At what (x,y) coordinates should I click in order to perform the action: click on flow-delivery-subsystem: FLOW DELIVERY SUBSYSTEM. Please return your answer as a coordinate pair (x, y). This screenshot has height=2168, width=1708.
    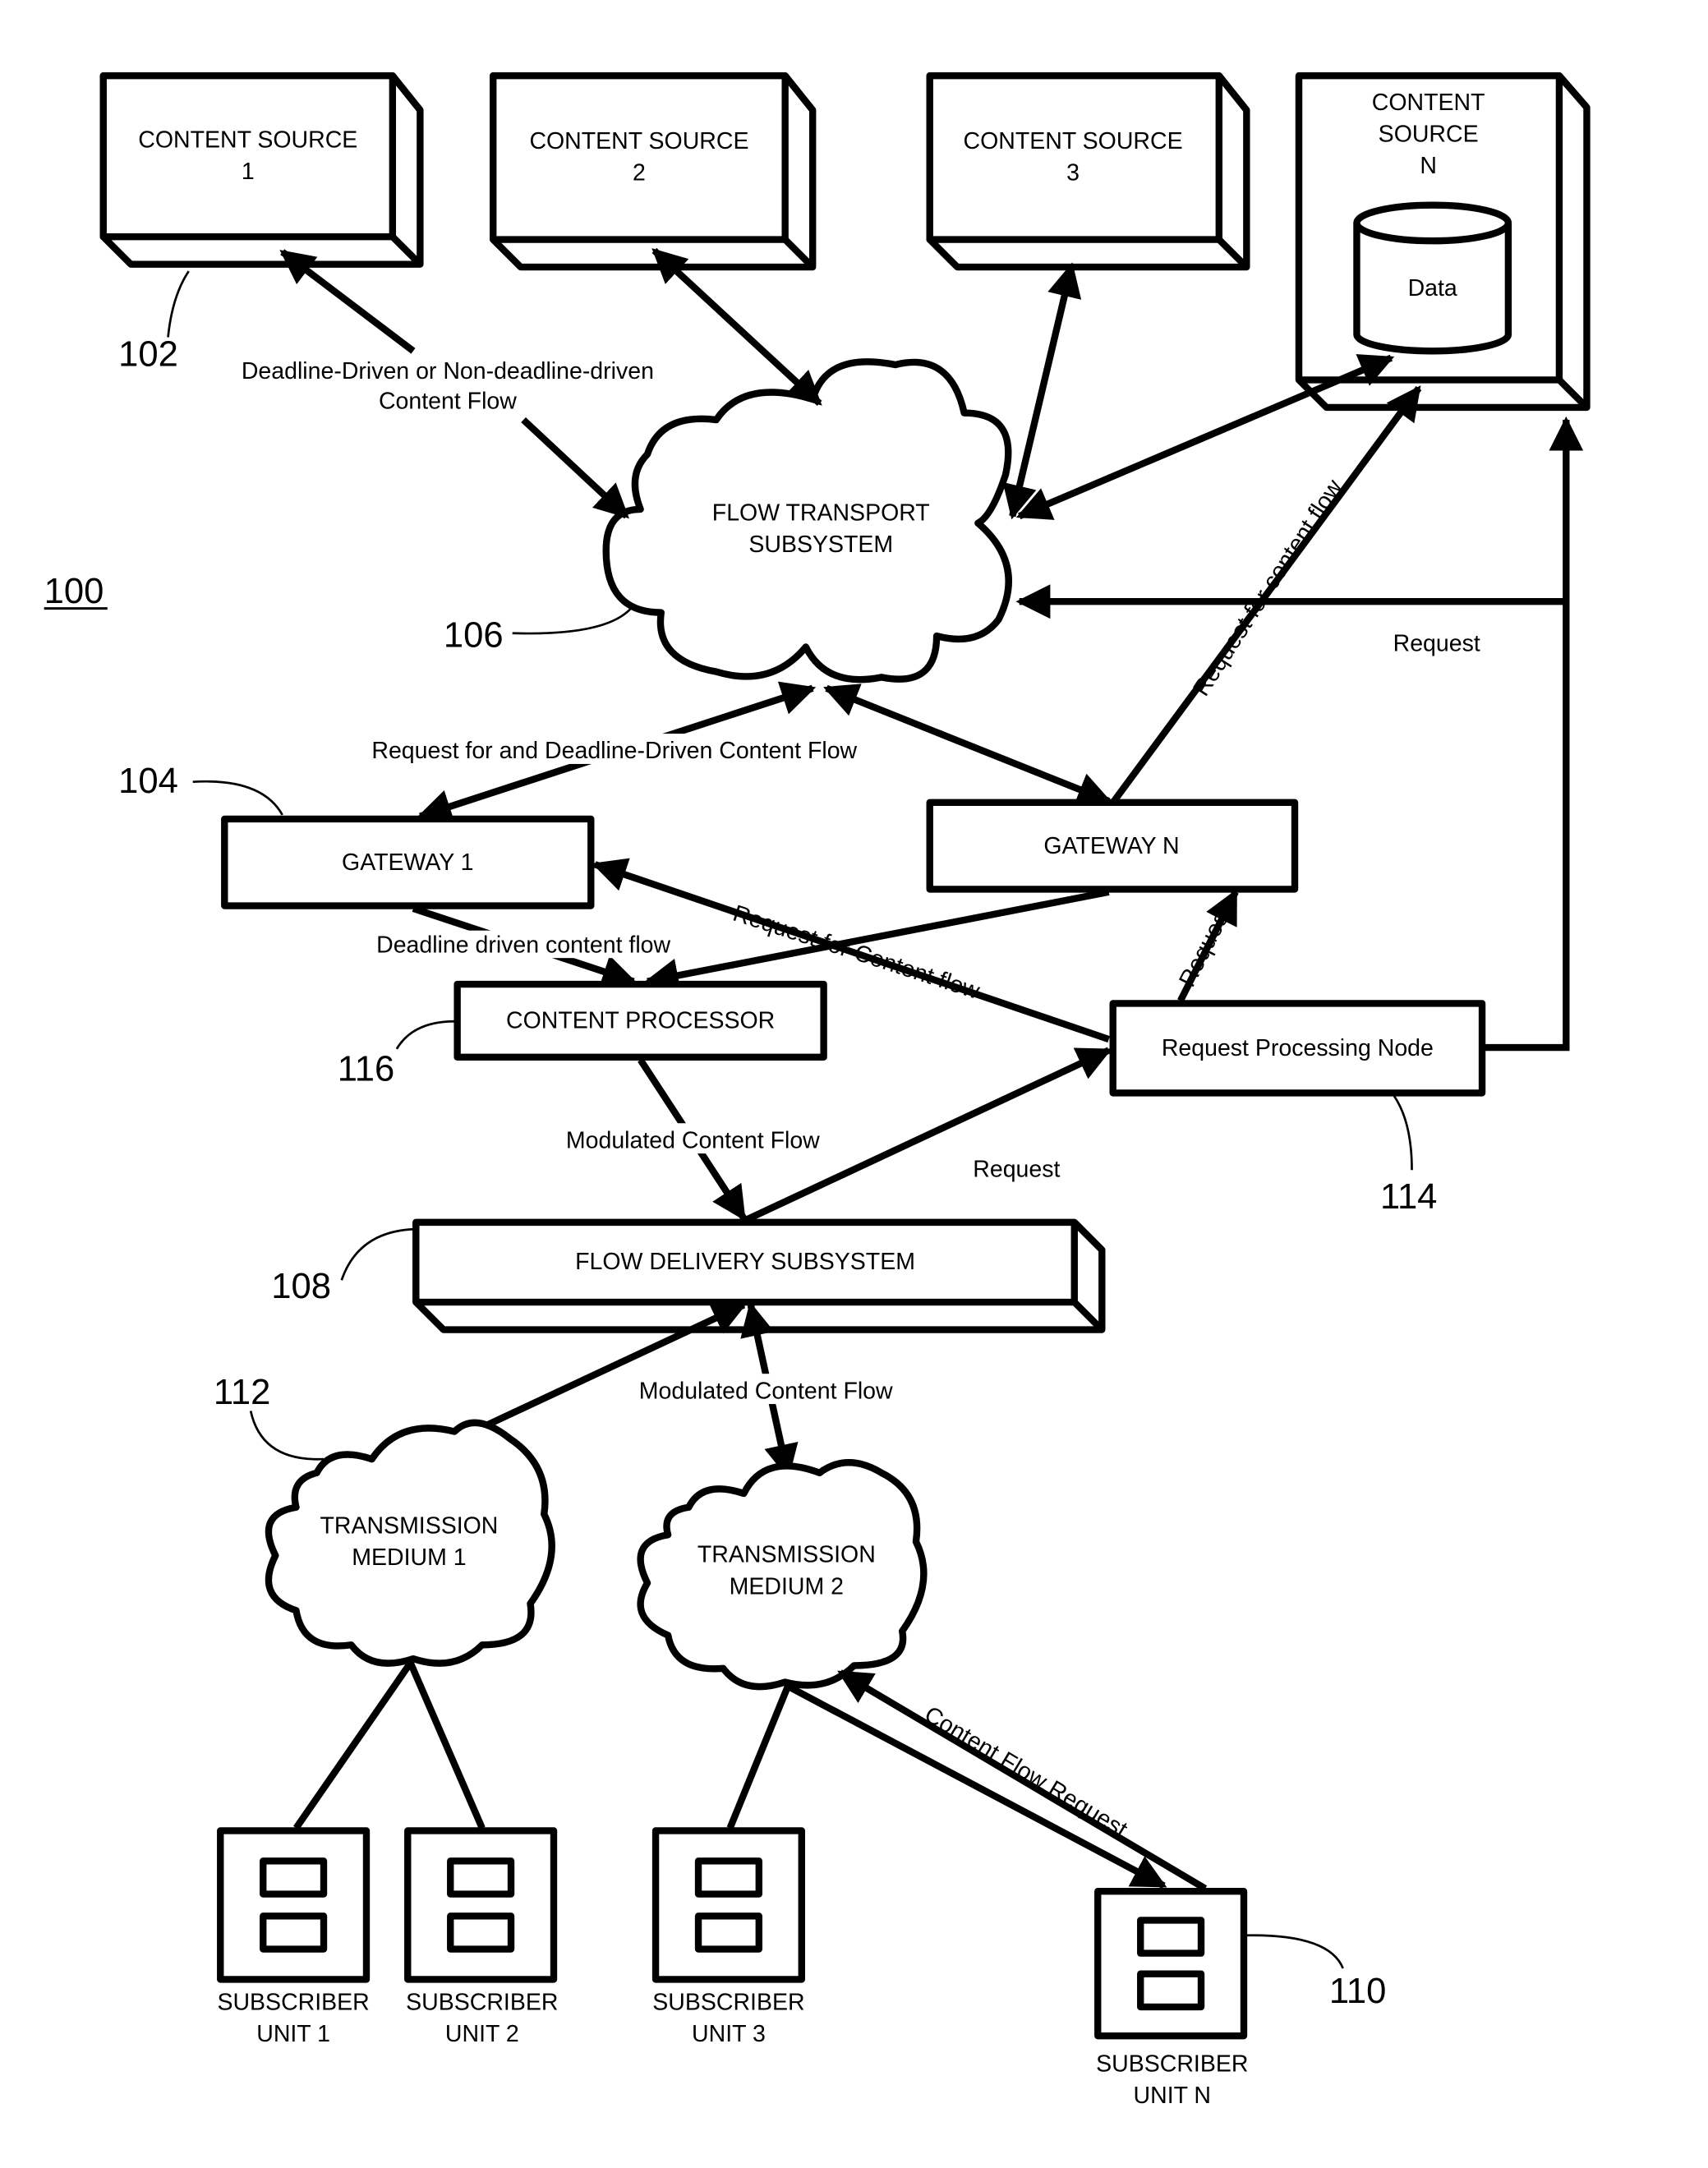
    Looking at the image, I should click on (759, 1276).